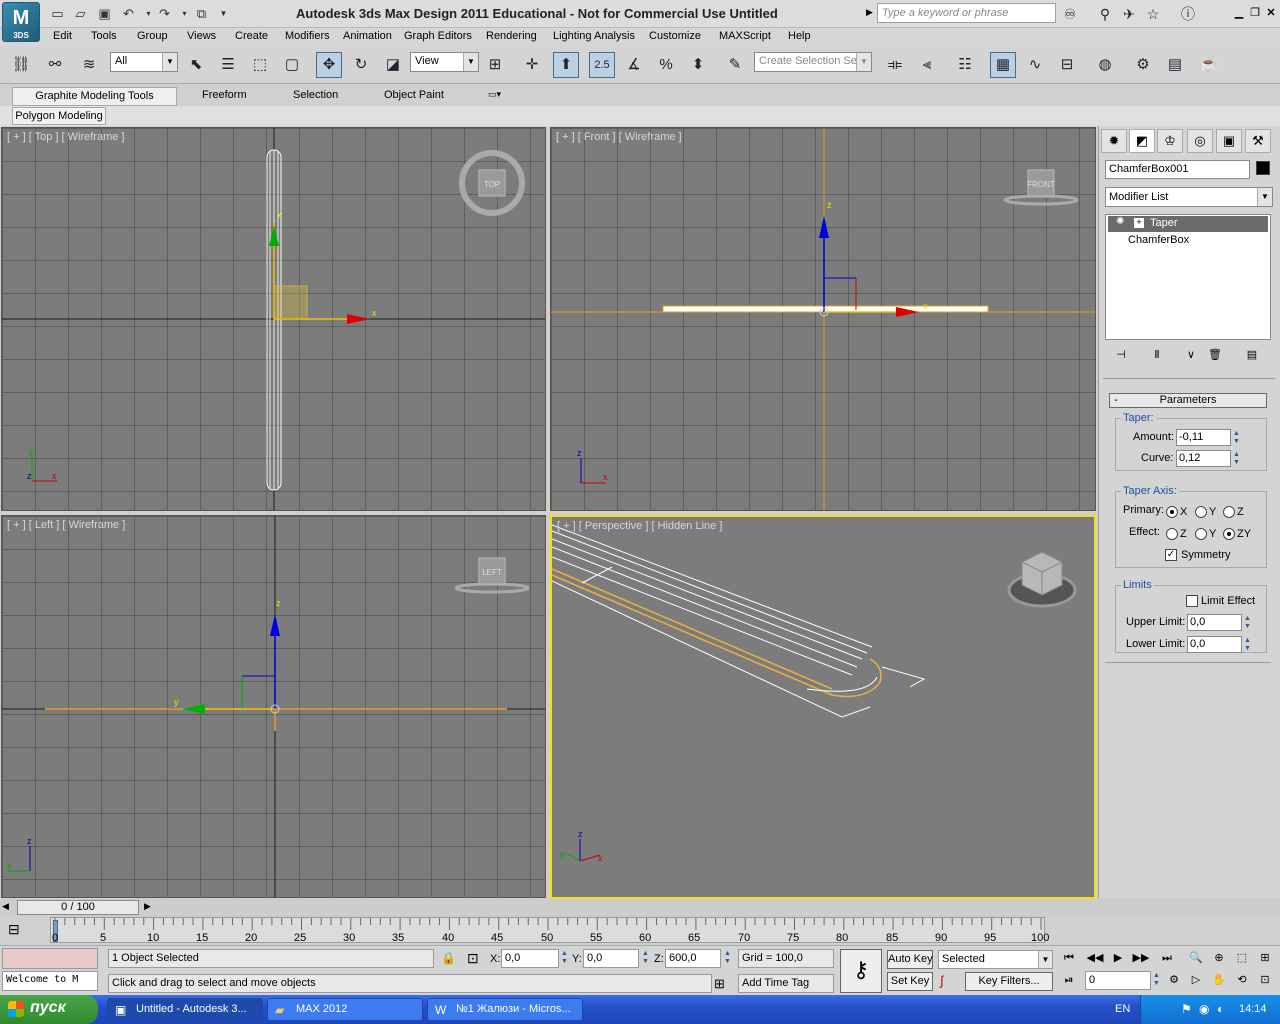 The height and width of the screenshot is (1024, 1280). Describe the element at coordinates (1129, 14) in the screenshot. I see `communication-center-icon: ✈` at that location.